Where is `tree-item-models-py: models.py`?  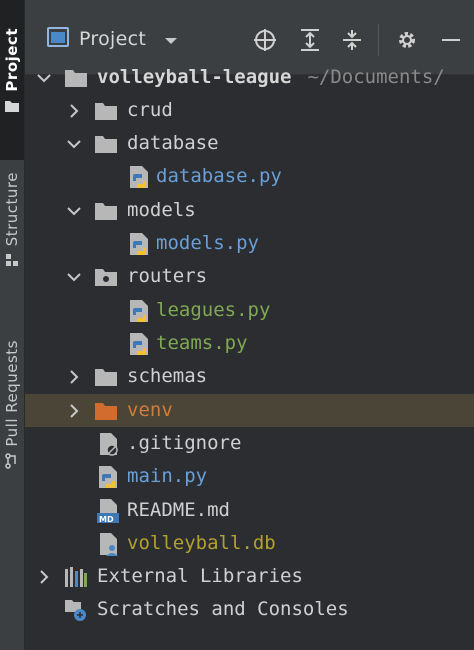
tree-item-models-py: models.py is located at coordinates (249, 243).